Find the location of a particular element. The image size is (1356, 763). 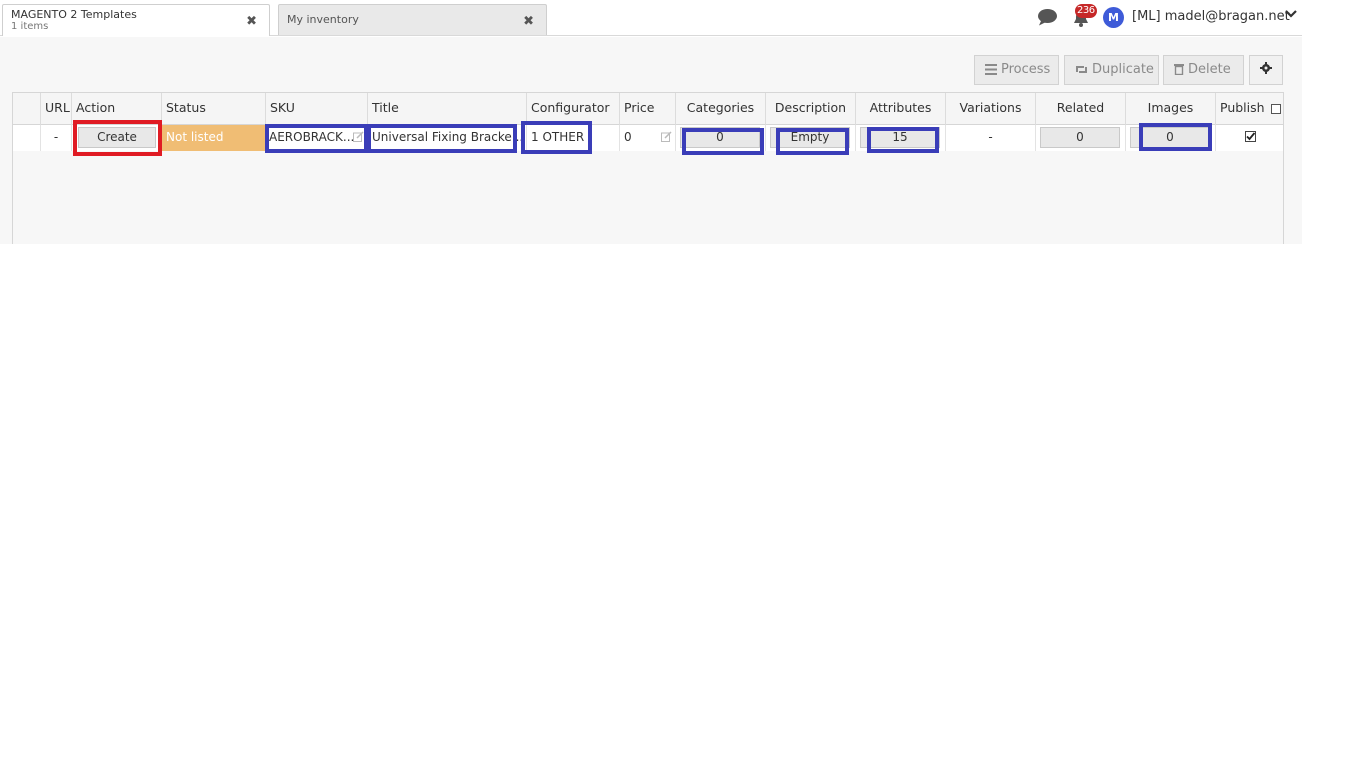

duplicate-button: Duplicate is located at coordinates (1111, 70).